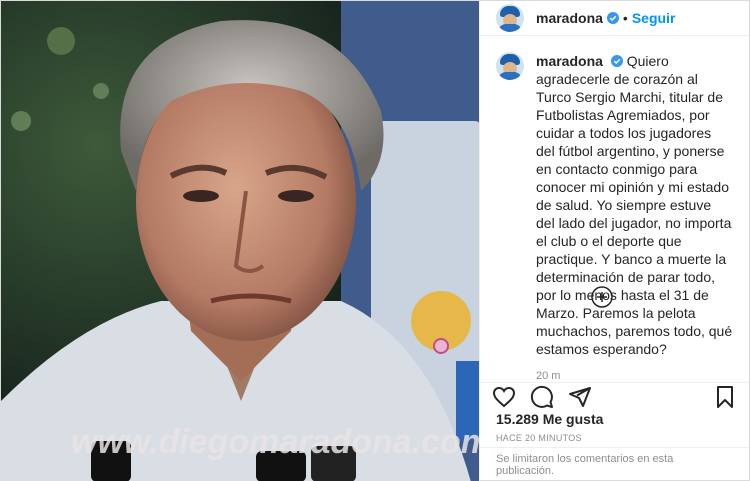  I want to click on comment-icon, so click(542, 397).